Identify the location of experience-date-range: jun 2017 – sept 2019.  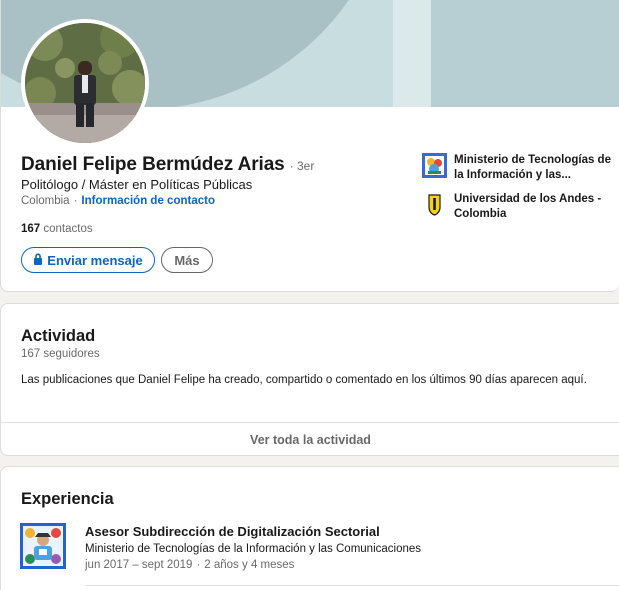
(139, 565).